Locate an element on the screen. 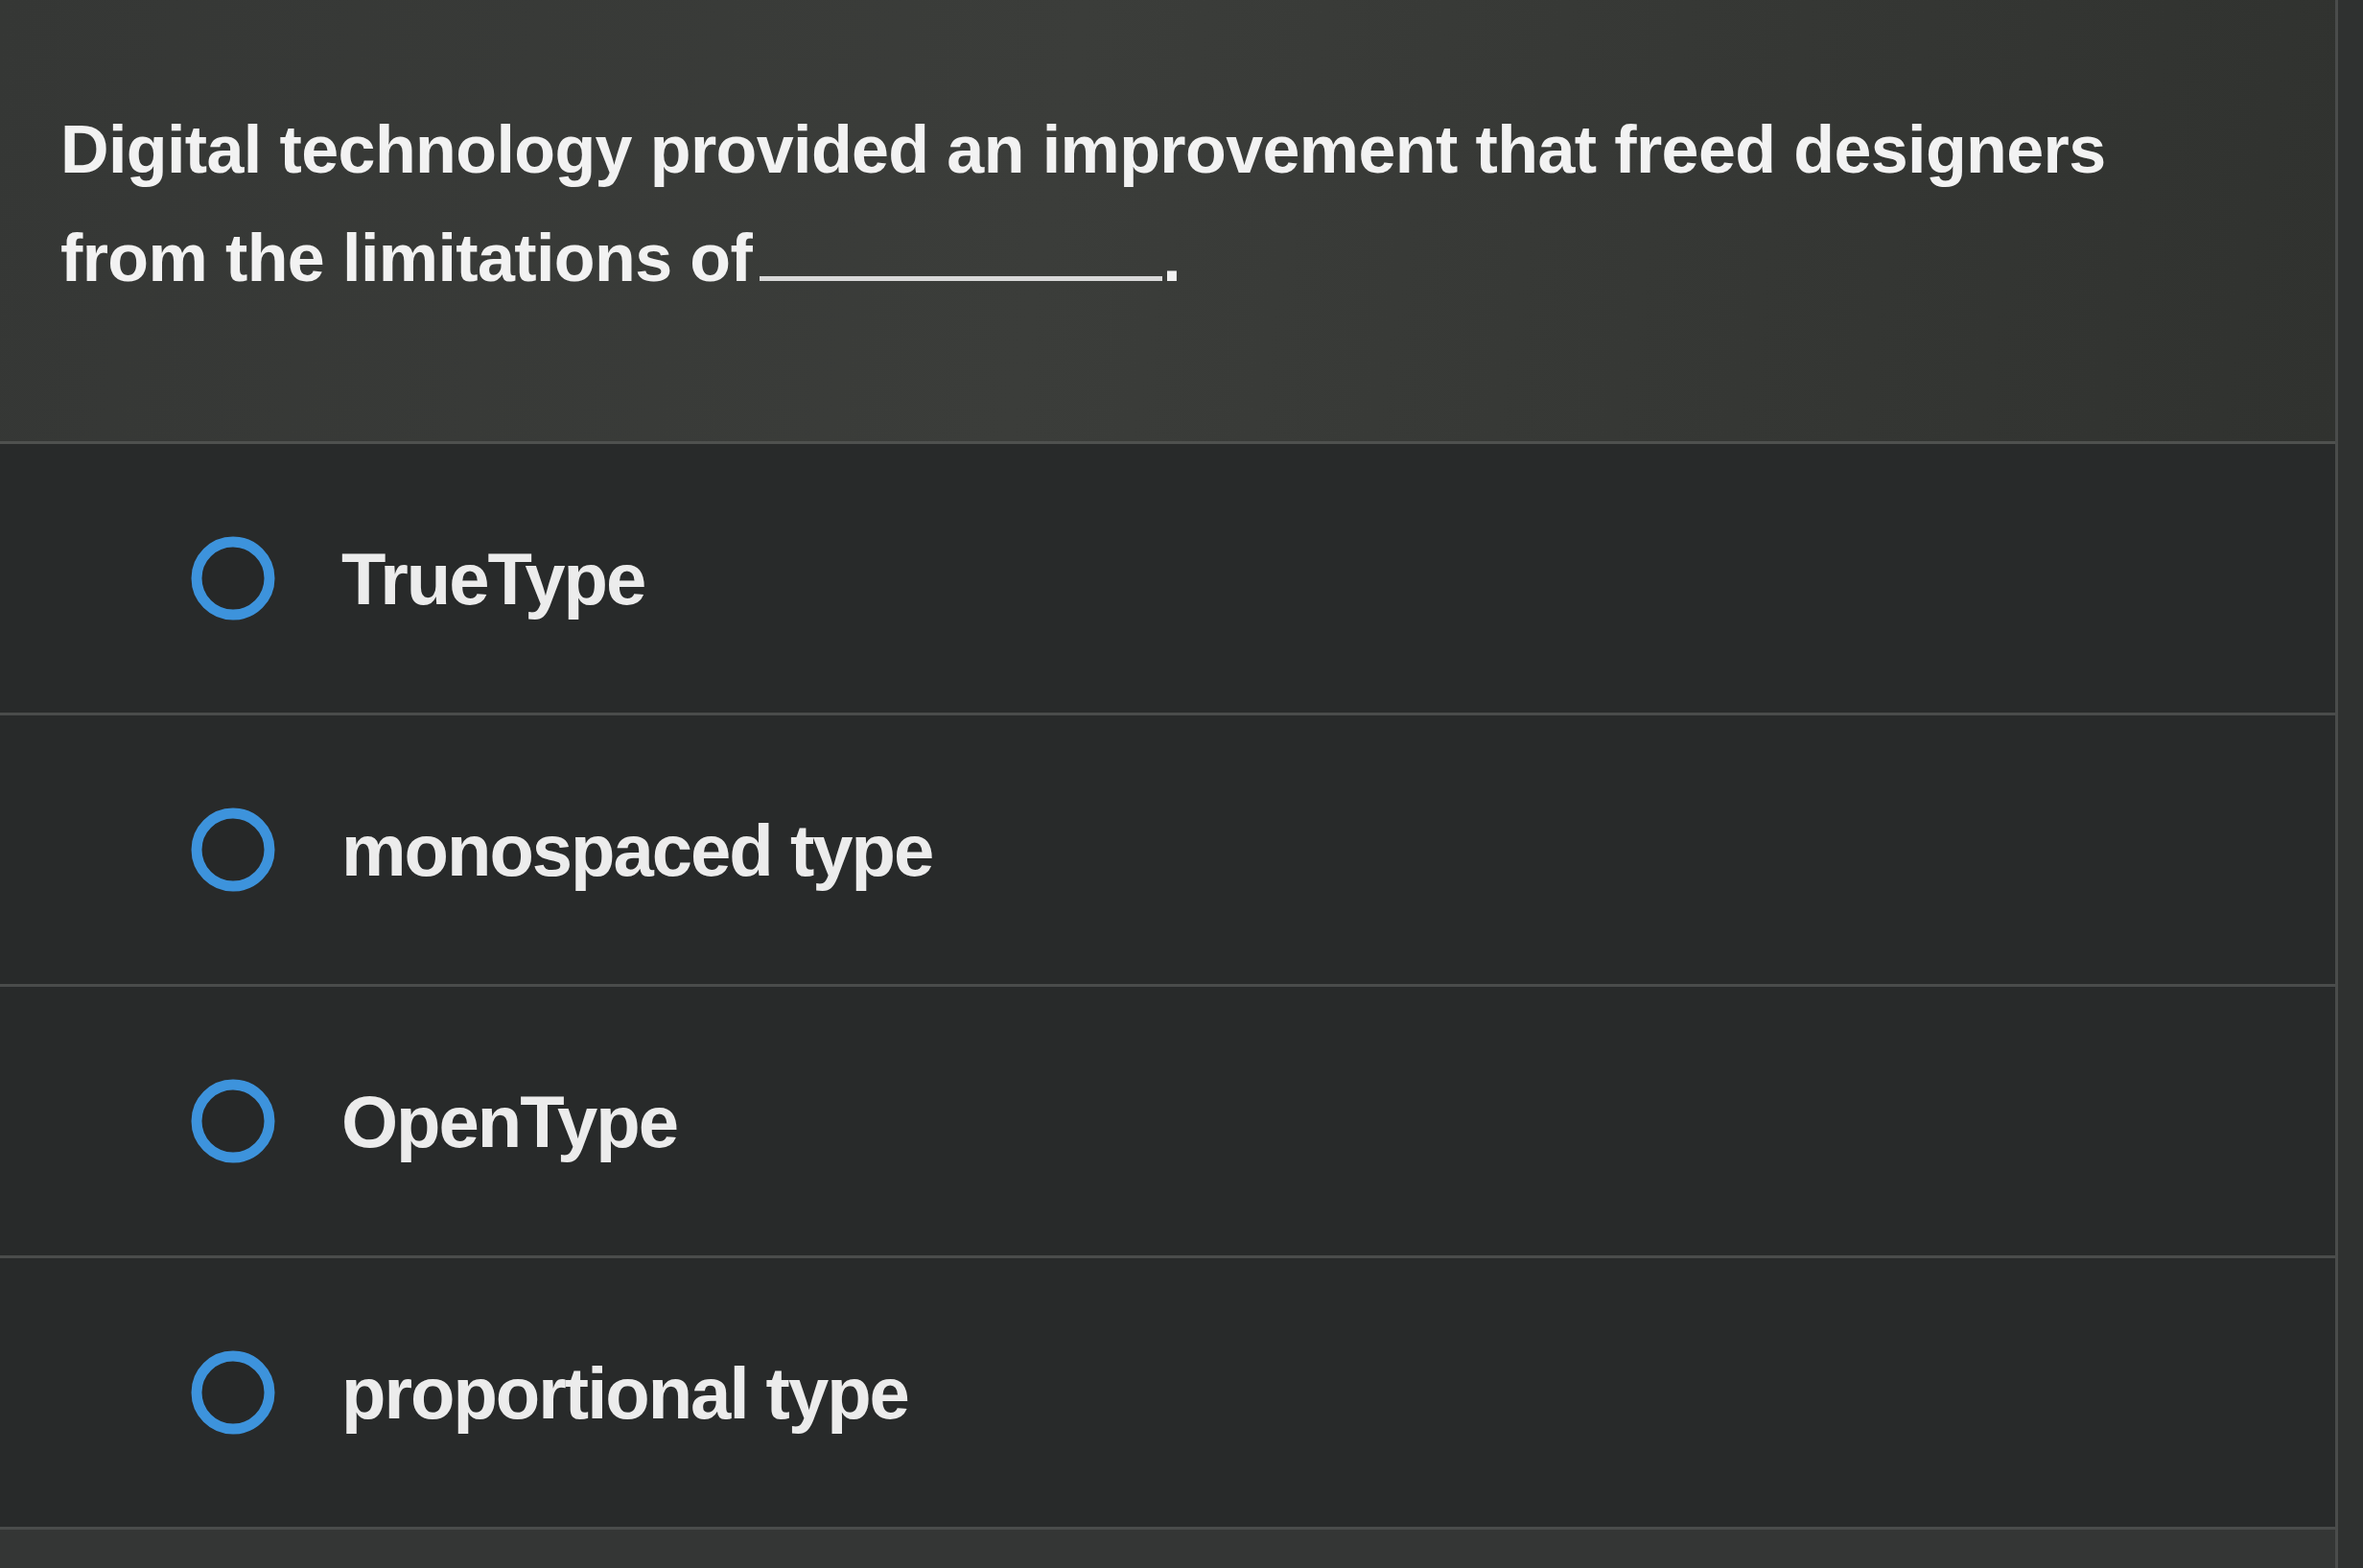 Image resolution: width=2363 pixels, height=1568 pixels. option-label: proportional type is located at coordinates (624, 1393).